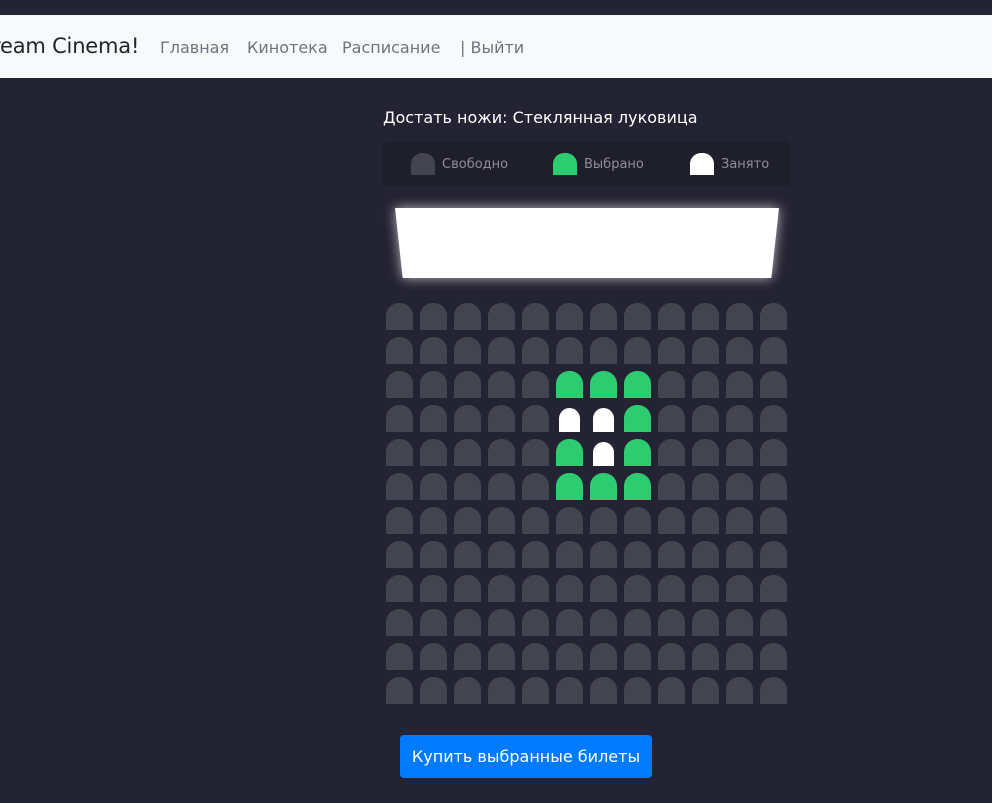 This screenshot has width=992, height=803. What do you see at coordinates (391, 47) in the screenshot?
I see `nav-link-schedule: Расписание` at bounding box center [391, 47].